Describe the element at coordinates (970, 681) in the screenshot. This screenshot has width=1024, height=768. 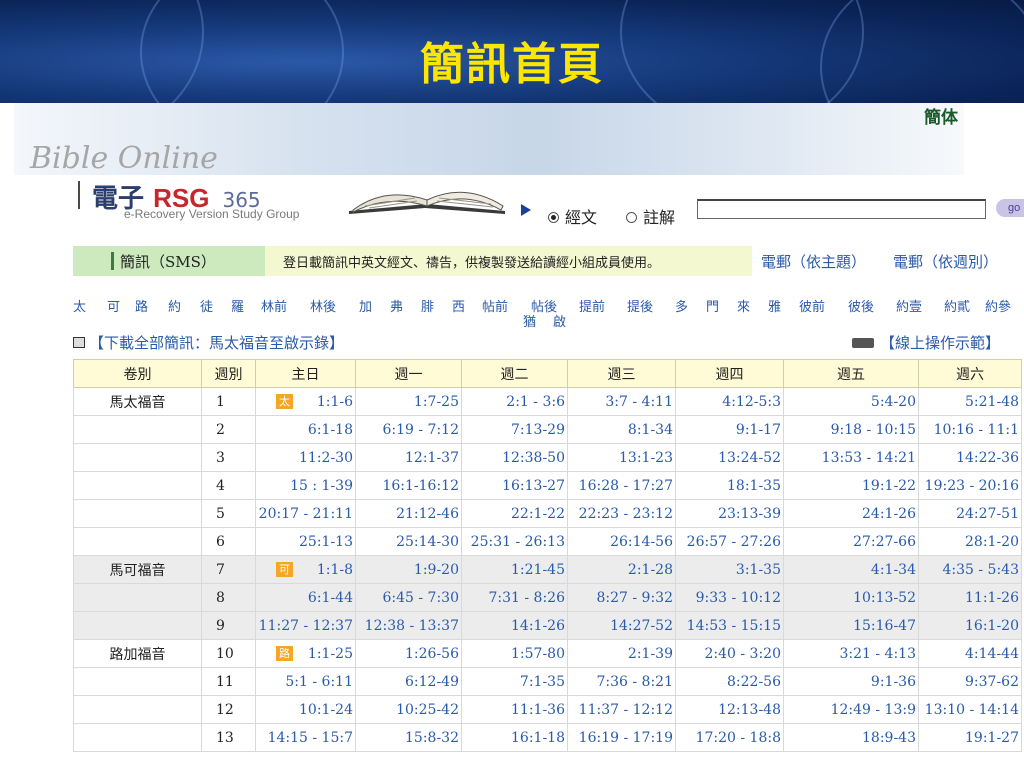
I see `reading-ref-link: 9:37-62` at that location.